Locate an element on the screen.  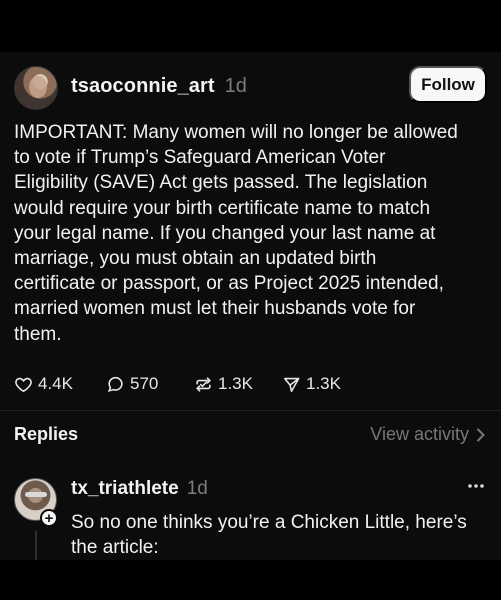
follow-button: Follow is located at coordinates (448, 84).